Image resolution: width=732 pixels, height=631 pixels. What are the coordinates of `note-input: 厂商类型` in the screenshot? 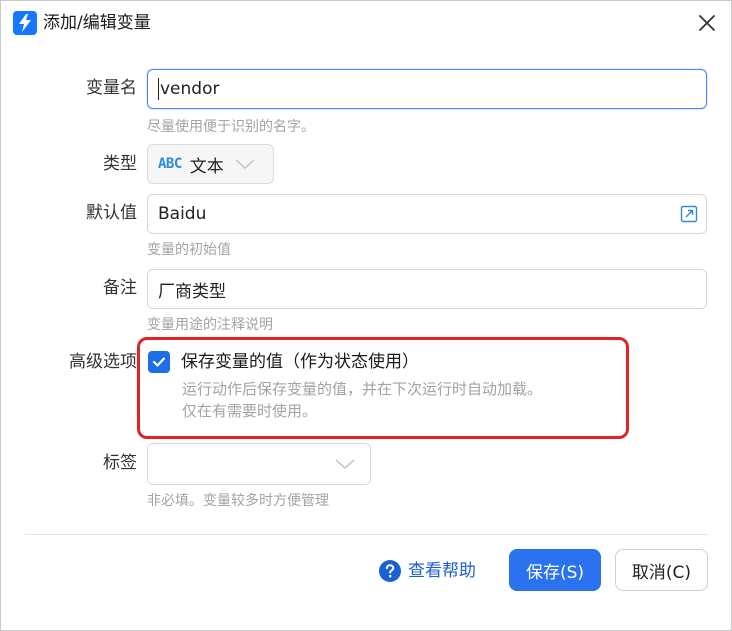 It's located at (427, 289).